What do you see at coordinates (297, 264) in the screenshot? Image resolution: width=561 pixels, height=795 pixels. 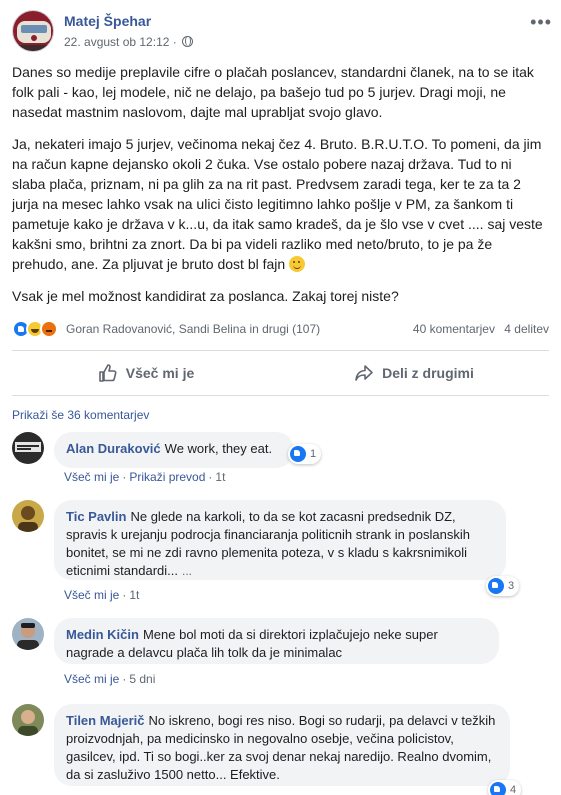 I see `wink-emoji-icon` at bounding box center [297, 264].